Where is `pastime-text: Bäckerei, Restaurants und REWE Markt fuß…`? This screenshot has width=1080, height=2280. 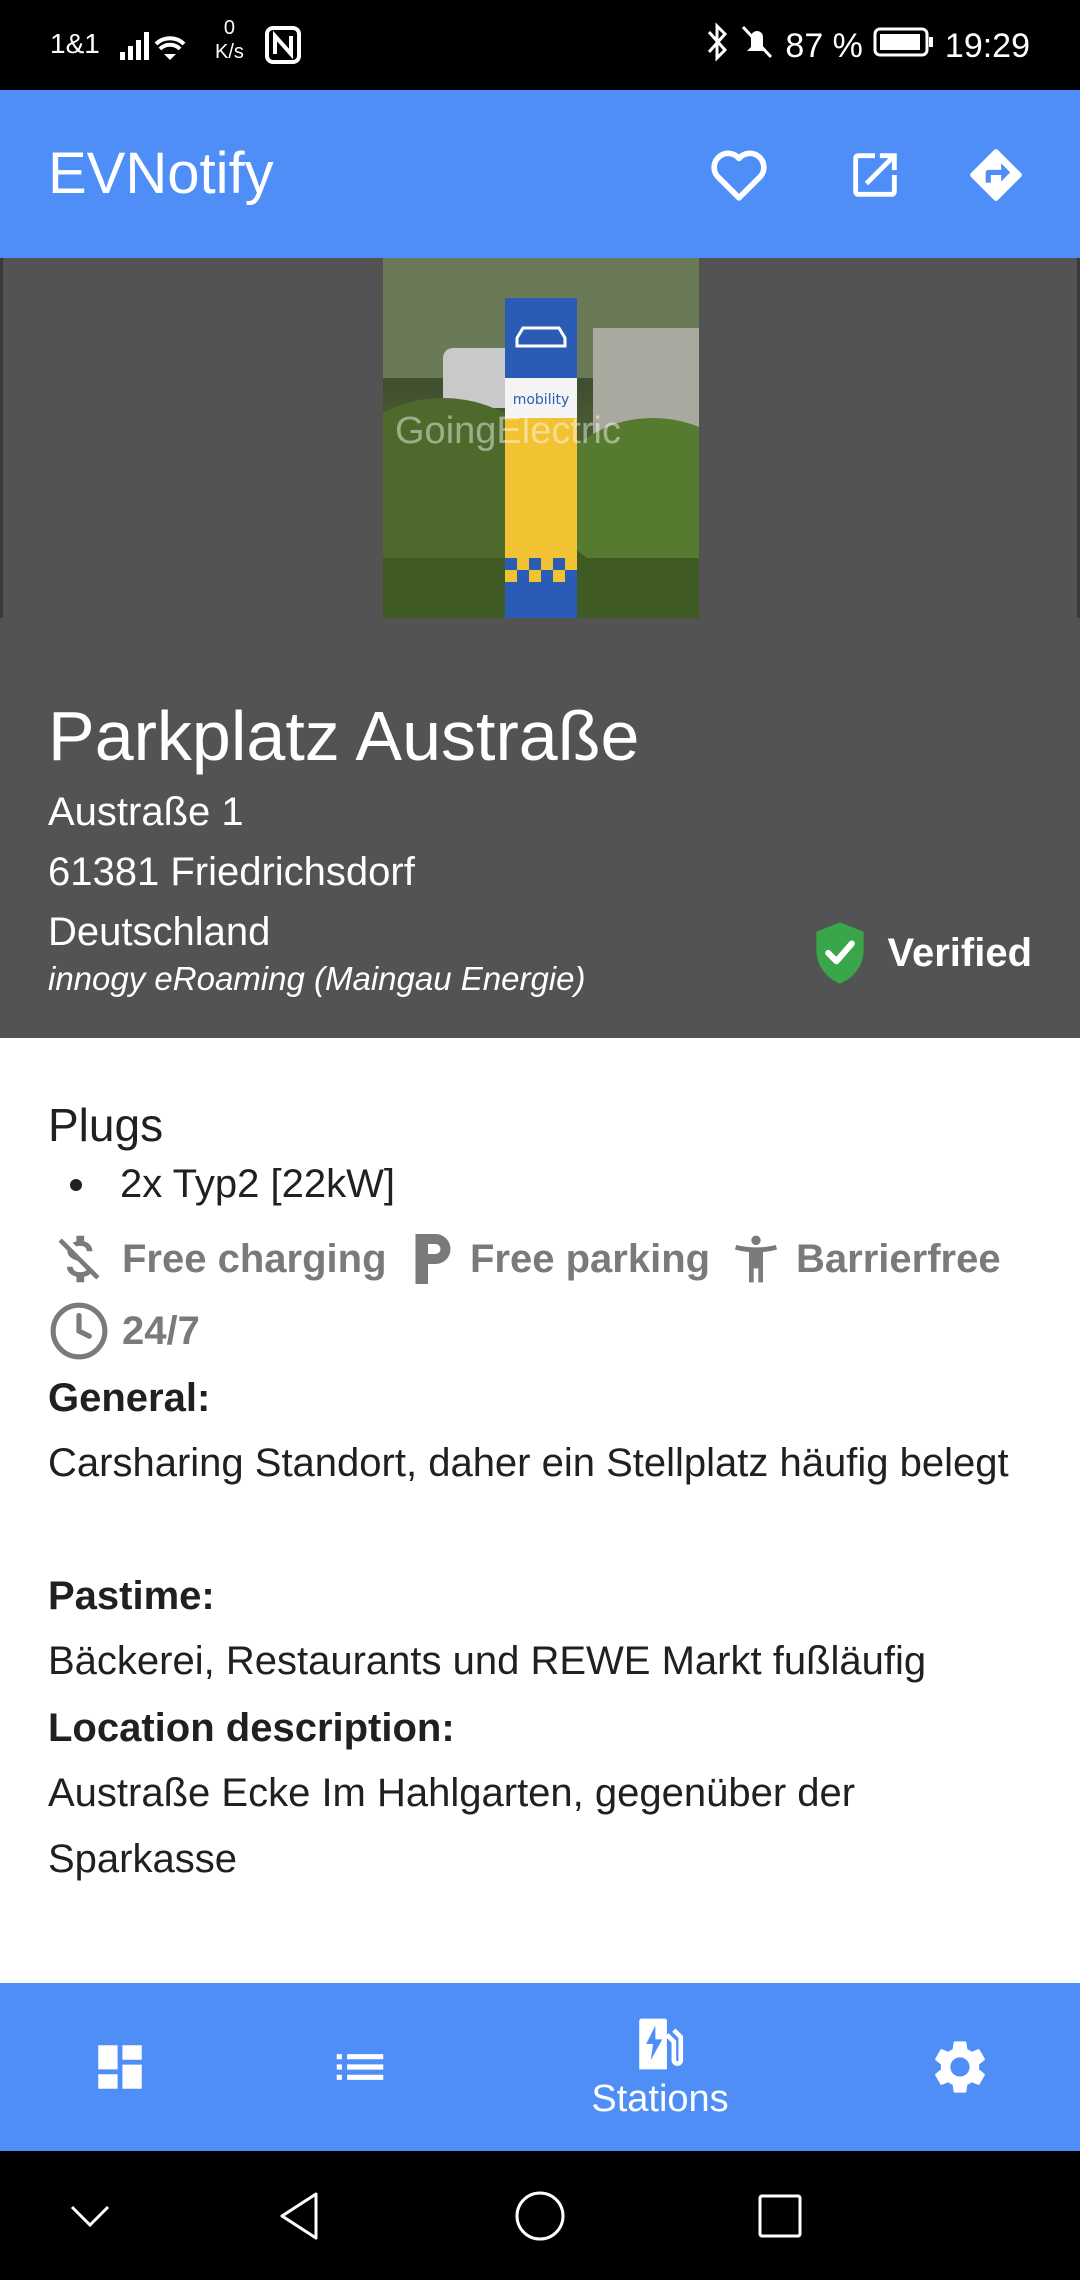
pastime-text: Bäckerei, Restaurants und REWE Markt fuß… is located at coordinates (487, 1661).